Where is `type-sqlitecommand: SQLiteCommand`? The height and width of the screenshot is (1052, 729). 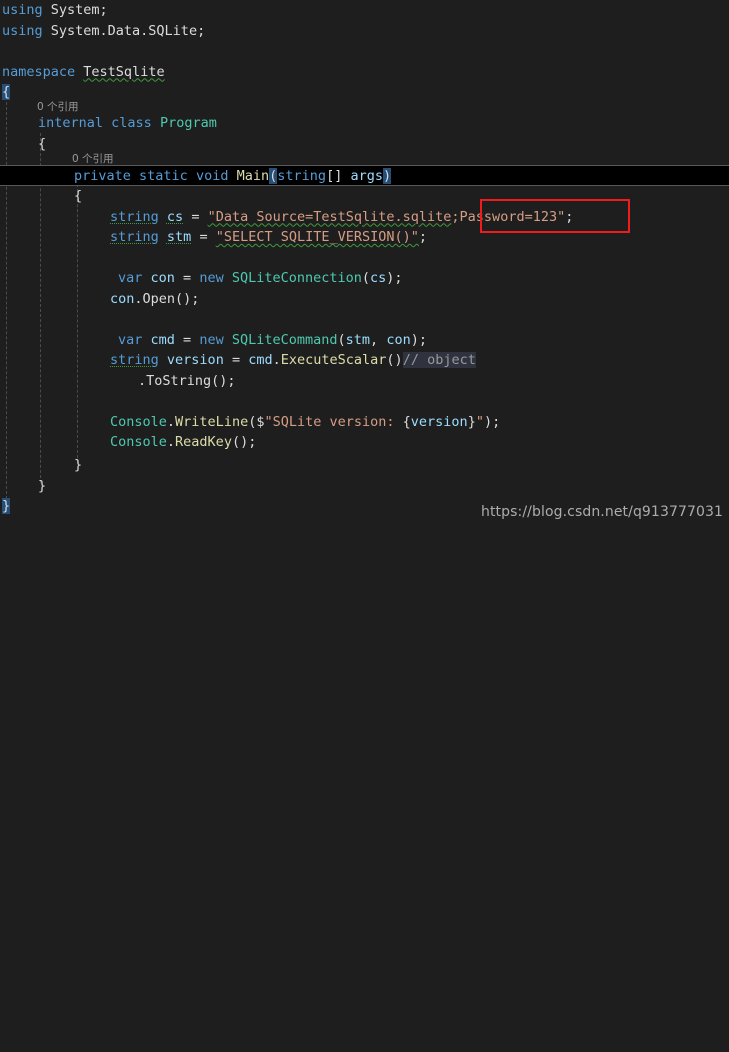 type-sqlitecommand: SQLiteCommand is located at coordinates (284, 339).